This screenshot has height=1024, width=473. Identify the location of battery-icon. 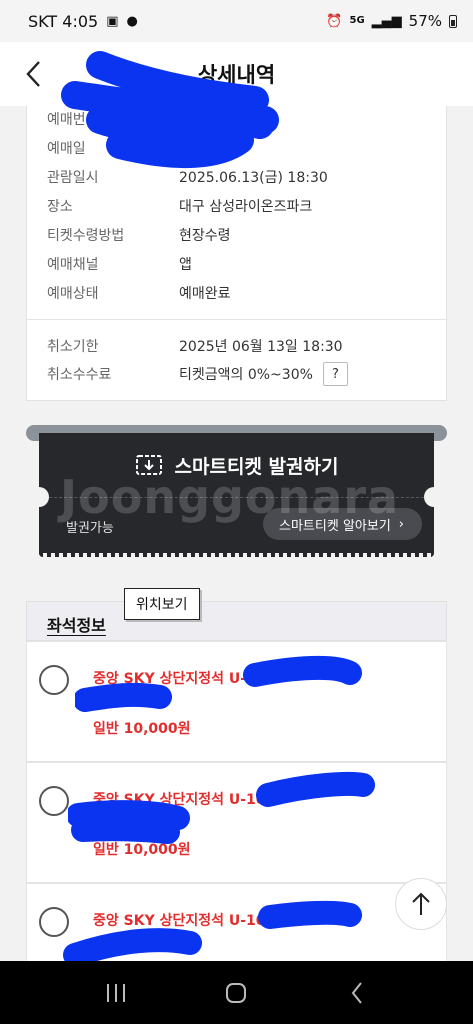
(453, 21).